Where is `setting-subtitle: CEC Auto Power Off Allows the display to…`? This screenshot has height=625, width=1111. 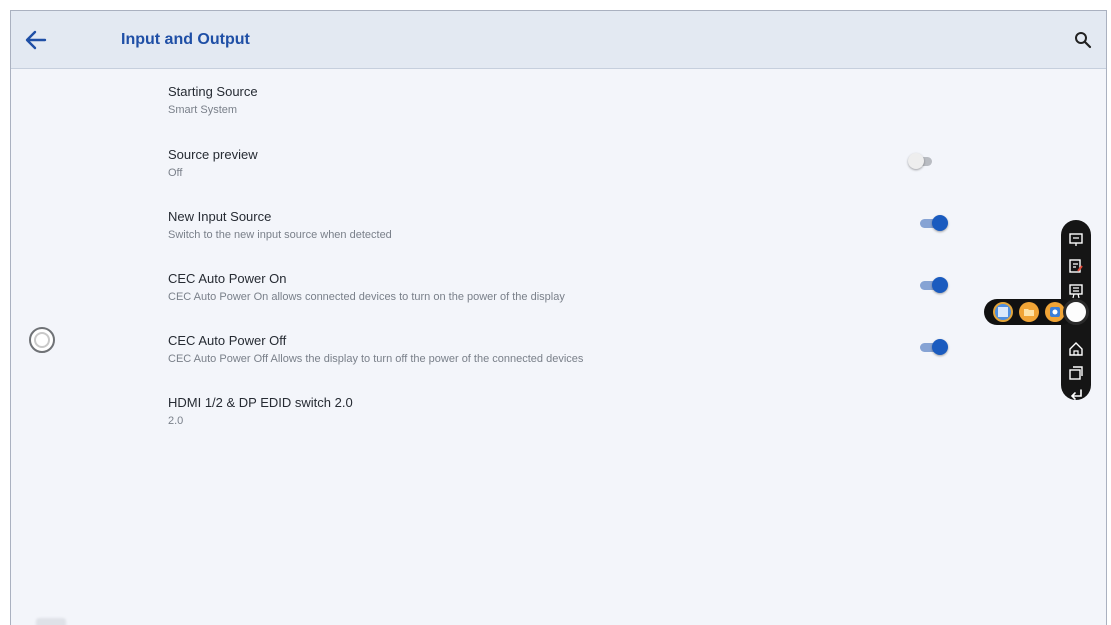
setting-subtitle: CEC Auto Power Off Allows the display to… is located at coordinates (376, 359).